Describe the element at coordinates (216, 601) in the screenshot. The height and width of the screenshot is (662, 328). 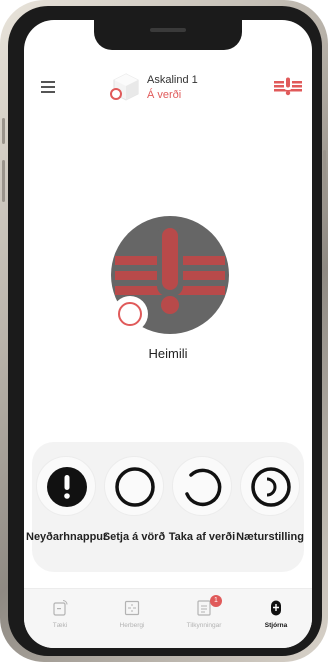
I see `notification-badge: 1` at that location.